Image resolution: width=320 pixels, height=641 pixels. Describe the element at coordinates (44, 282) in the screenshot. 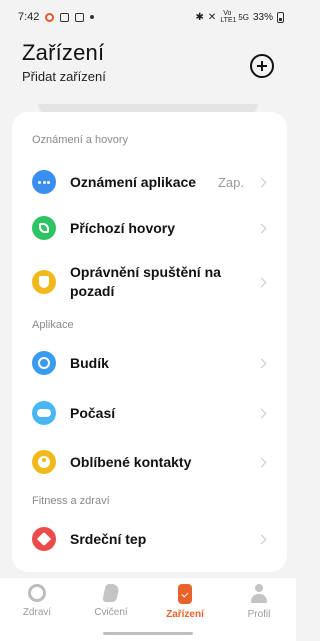

I see `shield-icon` at that location.